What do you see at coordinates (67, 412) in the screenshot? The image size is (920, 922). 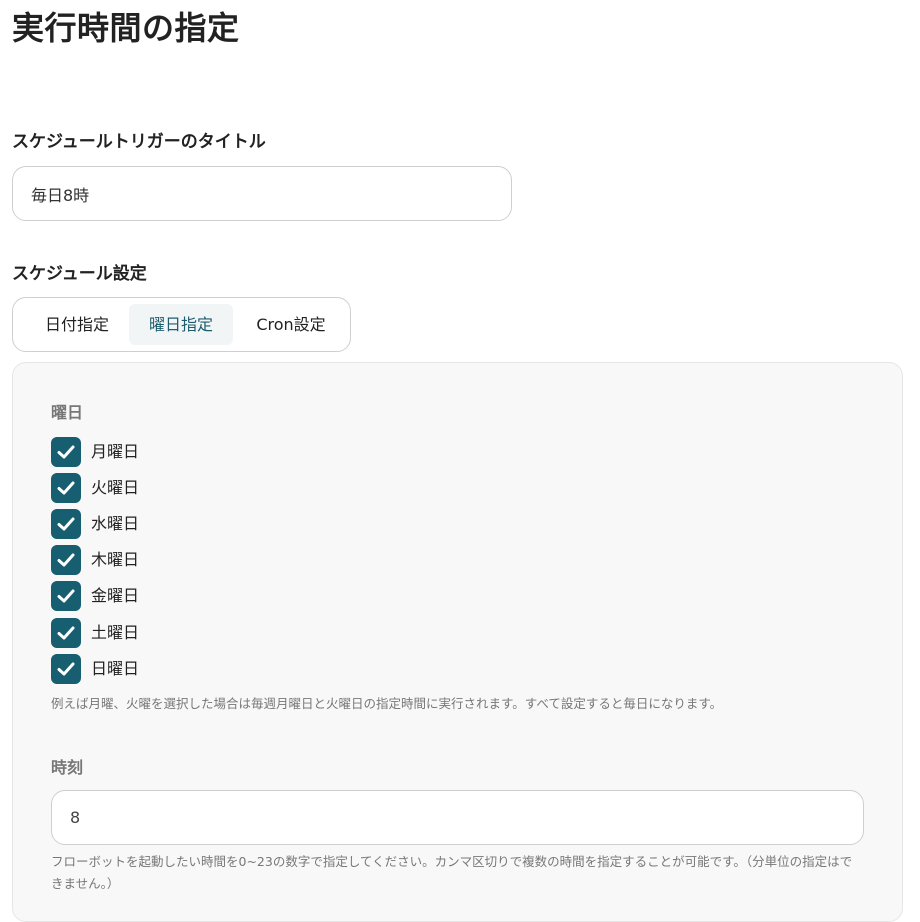 I see `weekday-label: 曜日` at bounding box center [67, 412].